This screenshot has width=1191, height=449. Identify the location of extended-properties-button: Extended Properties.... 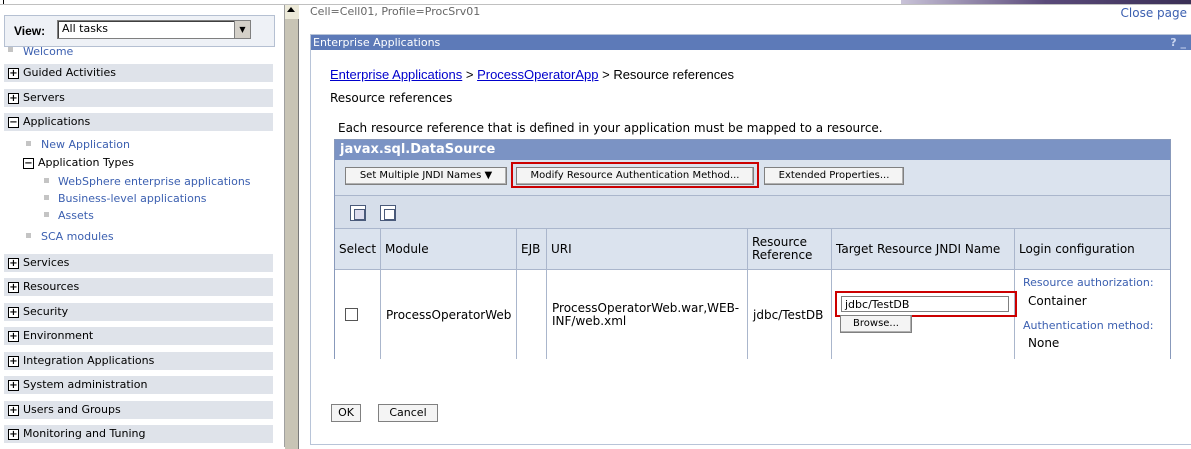
(834, 176).